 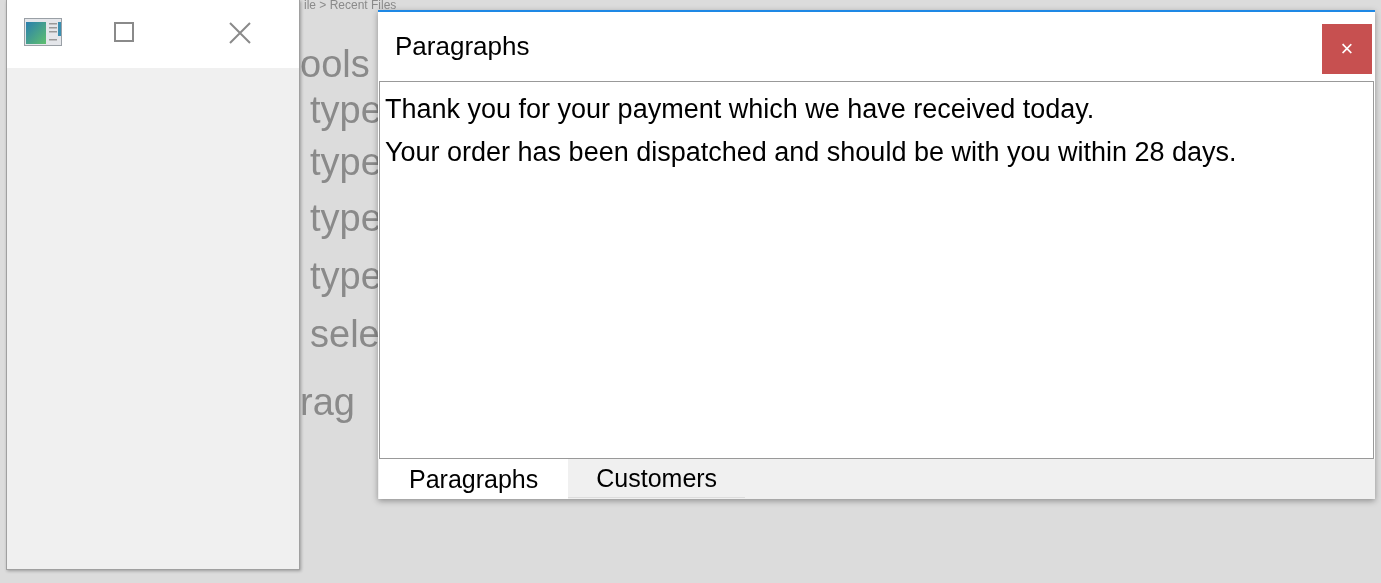 I want to click on tab: Paragraphs, so click(x=474, y=479).